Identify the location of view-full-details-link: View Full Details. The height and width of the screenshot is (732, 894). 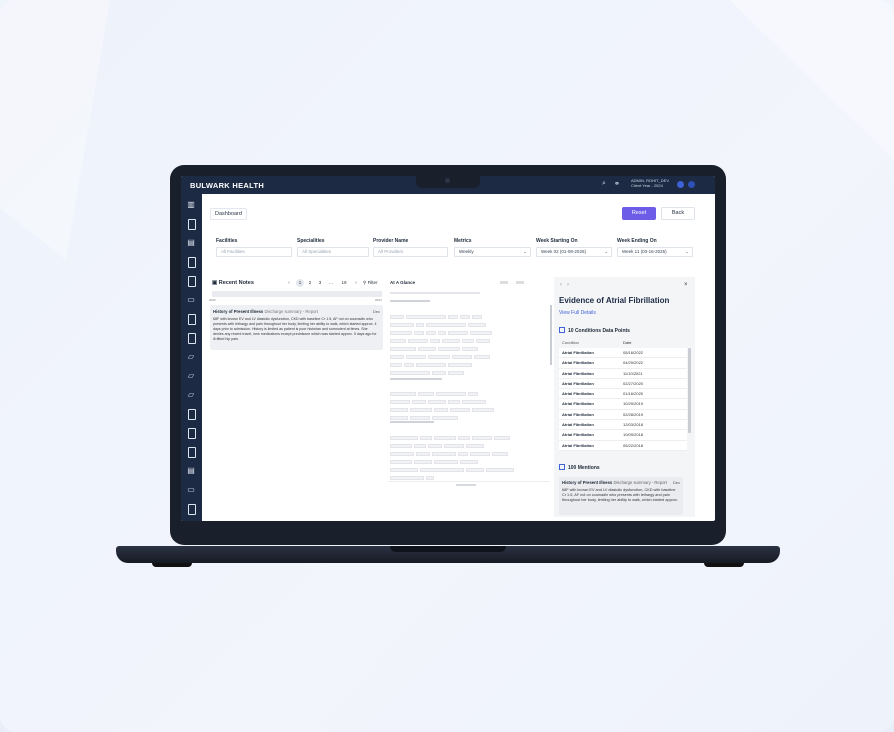
(577, 313).